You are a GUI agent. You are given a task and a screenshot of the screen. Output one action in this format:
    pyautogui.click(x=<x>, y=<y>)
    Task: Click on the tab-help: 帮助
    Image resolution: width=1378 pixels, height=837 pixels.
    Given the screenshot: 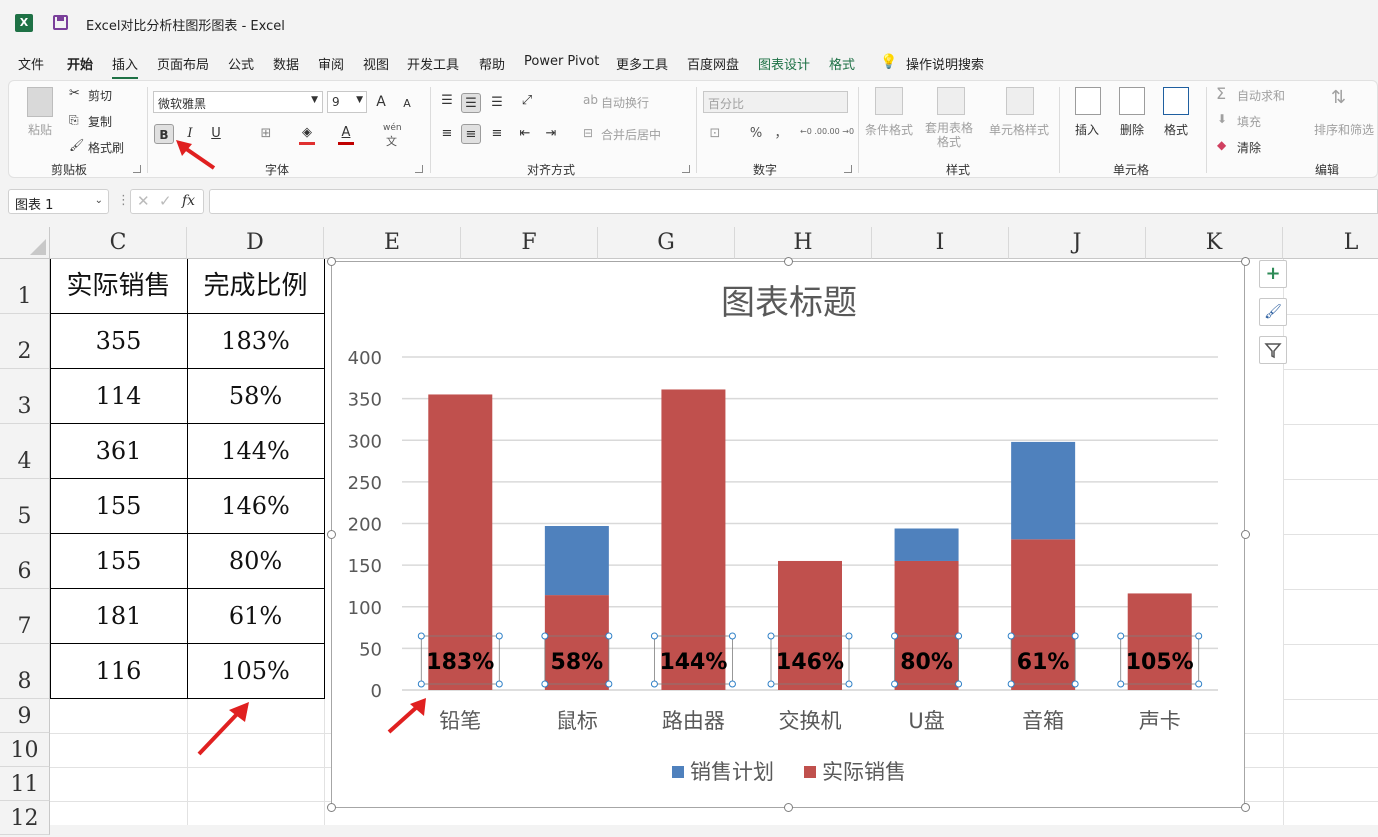 What is the action you would take?
    pyautogui.click(x=492, y=63)
    